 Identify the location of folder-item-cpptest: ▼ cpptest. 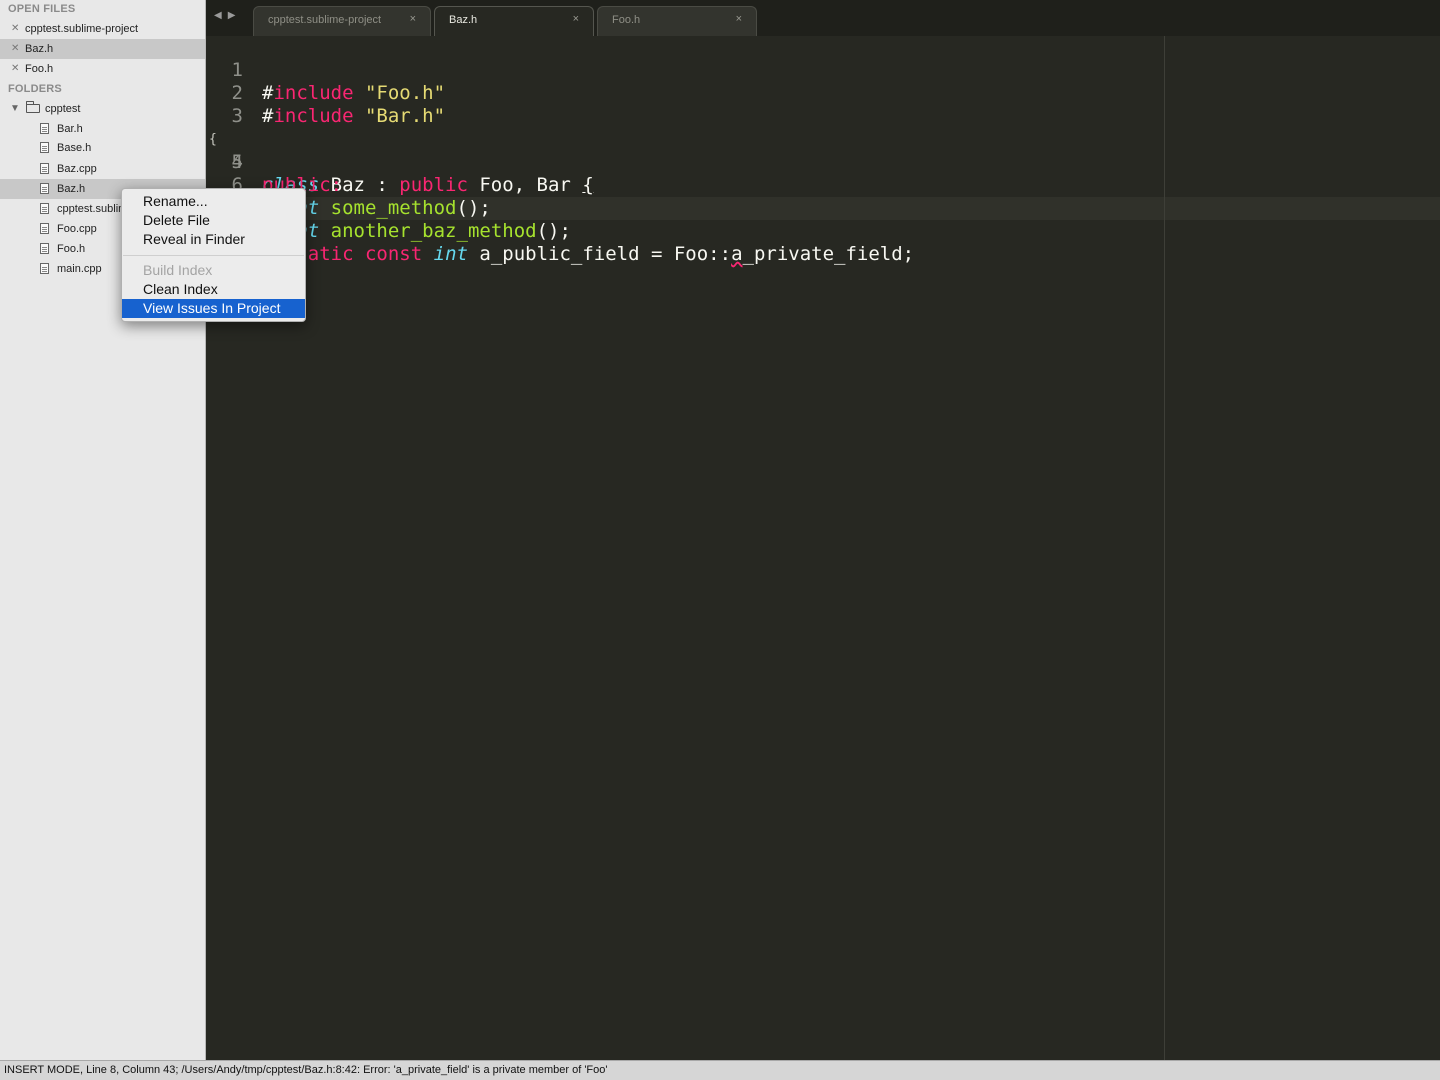
(102, 109).